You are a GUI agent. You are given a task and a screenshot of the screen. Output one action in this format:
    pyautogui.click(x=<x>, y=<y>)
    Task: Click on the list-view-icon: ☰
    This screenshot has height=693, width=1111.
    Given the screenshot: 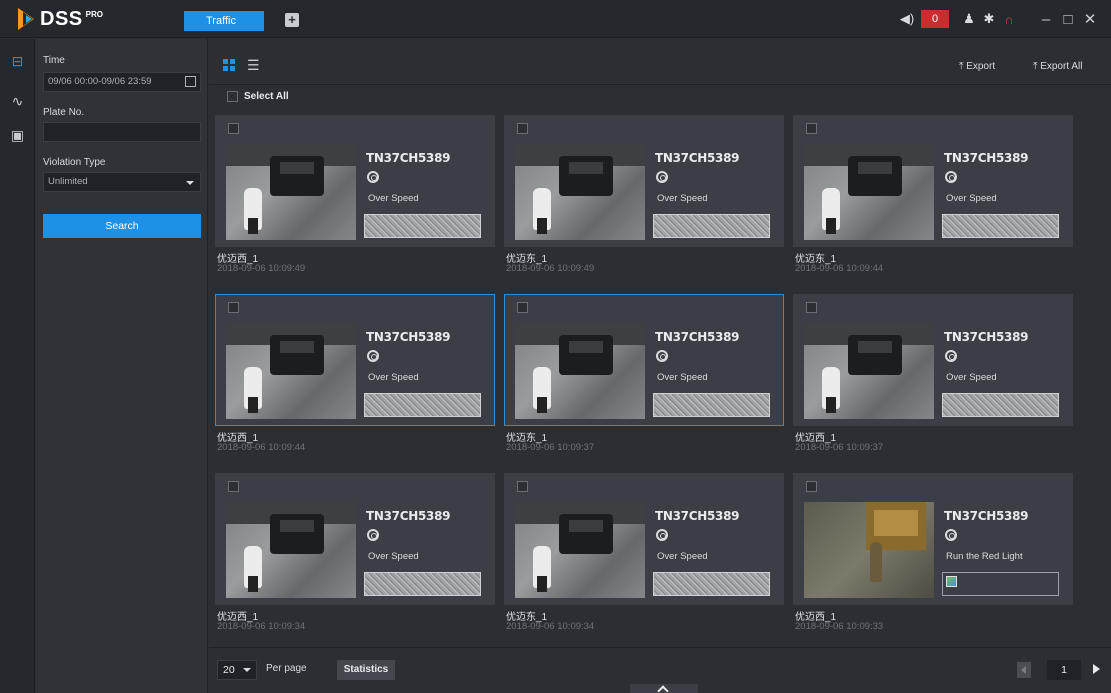 What is the action you would take?
    pyautogui.click(x=253, y=65)
    